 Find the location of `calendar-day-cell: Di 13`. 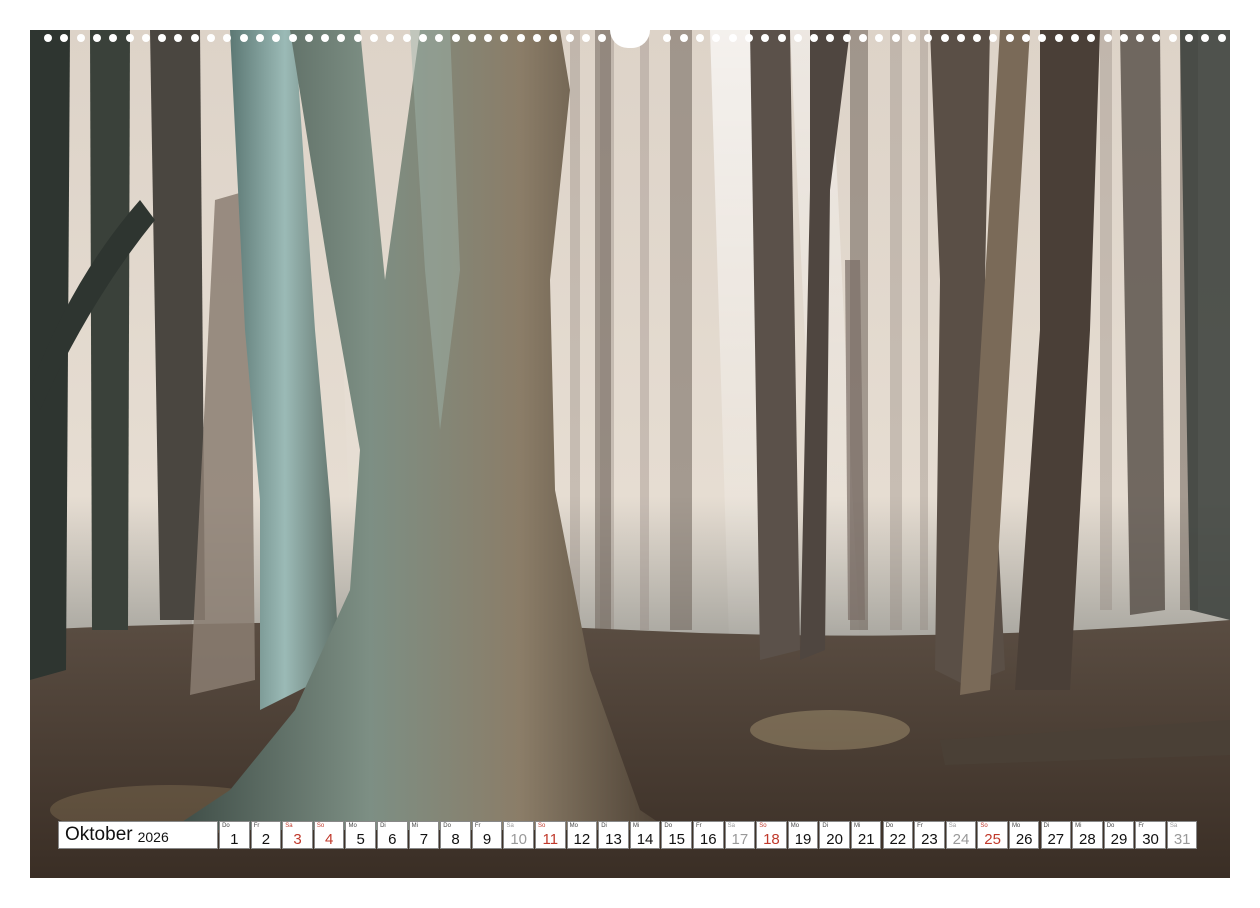

calendar-day-cell: Di 13 is located at coordinates (613, 835).